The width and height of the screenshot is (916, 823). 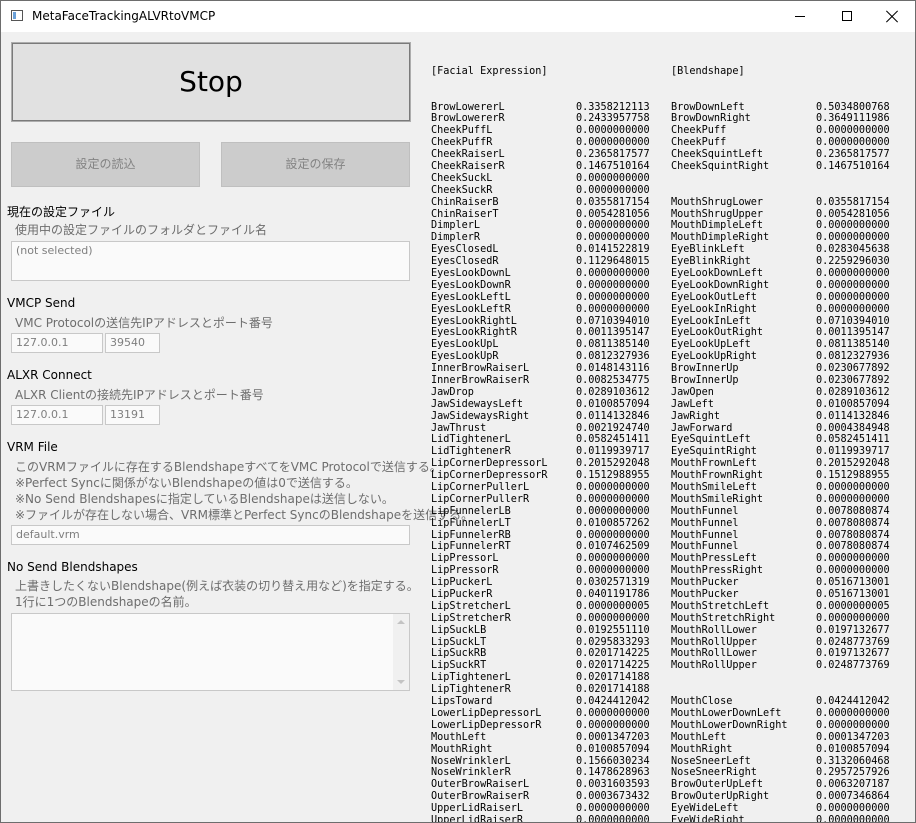 What do you see at coordinates (452, 392) in the screenshot?
I see `facial-expression-name: JawDrop` at bounding box center [452, 392].